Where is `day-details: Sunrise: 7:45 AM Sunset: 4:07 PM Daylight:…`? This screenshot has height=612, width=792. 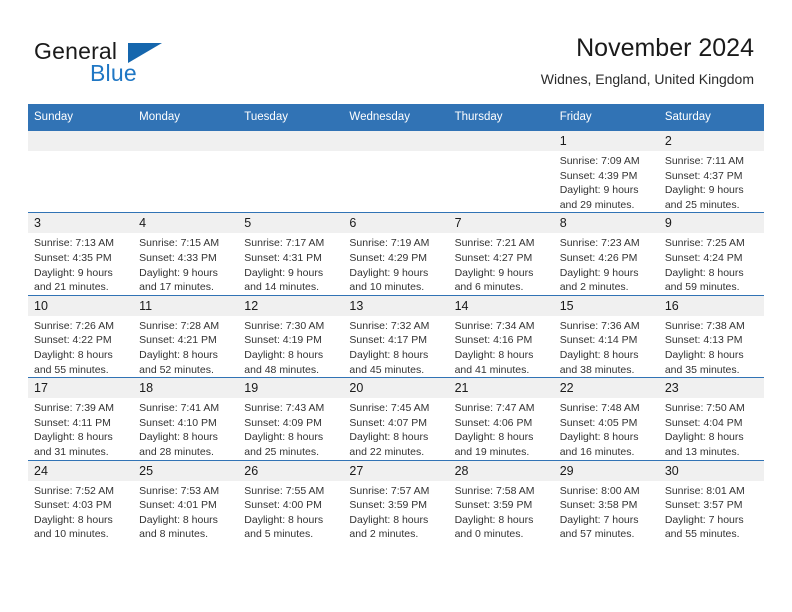
day-details: Sunrise: 7:45 AM Sunset: 4:07 PM Daylight:… is located at coordinates (395, 428).